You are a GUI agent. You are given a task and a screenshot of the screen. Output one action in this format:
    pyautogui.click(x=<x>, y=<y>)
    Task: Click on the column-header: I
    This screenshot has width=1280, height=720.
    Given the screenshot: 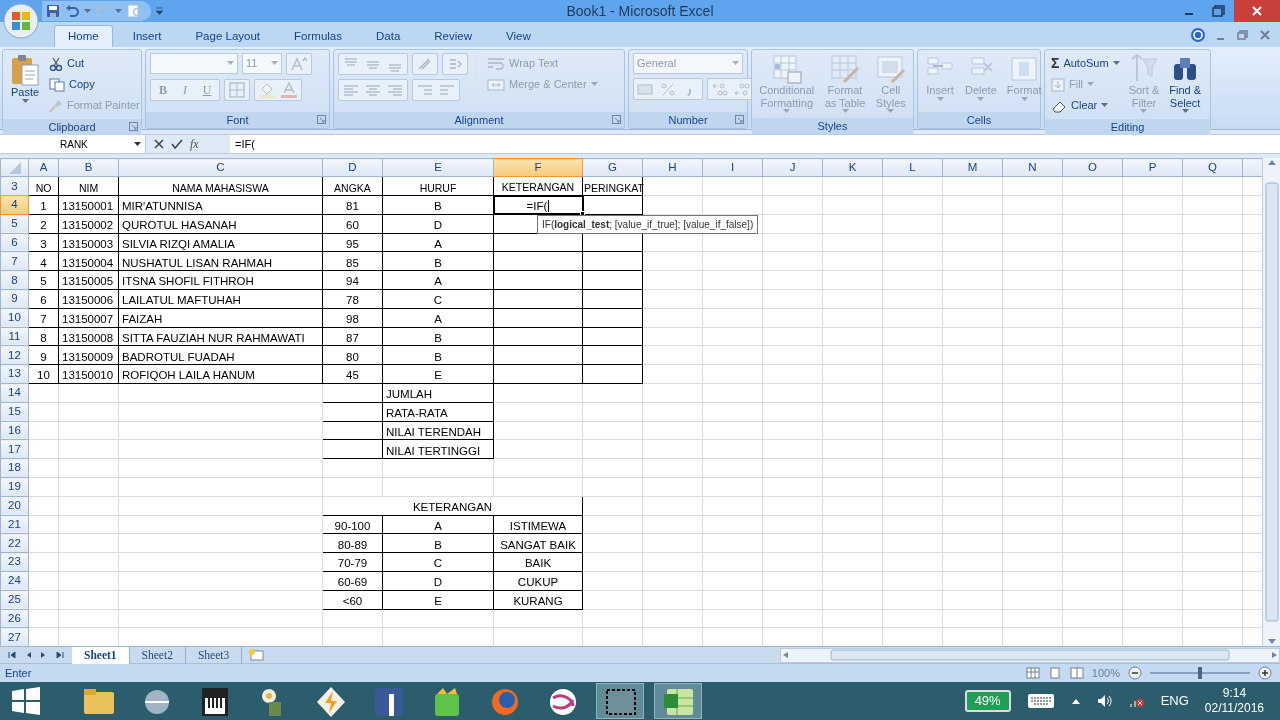 What is the action you would take?
    pyautogui.click(x=732, y=167)
    